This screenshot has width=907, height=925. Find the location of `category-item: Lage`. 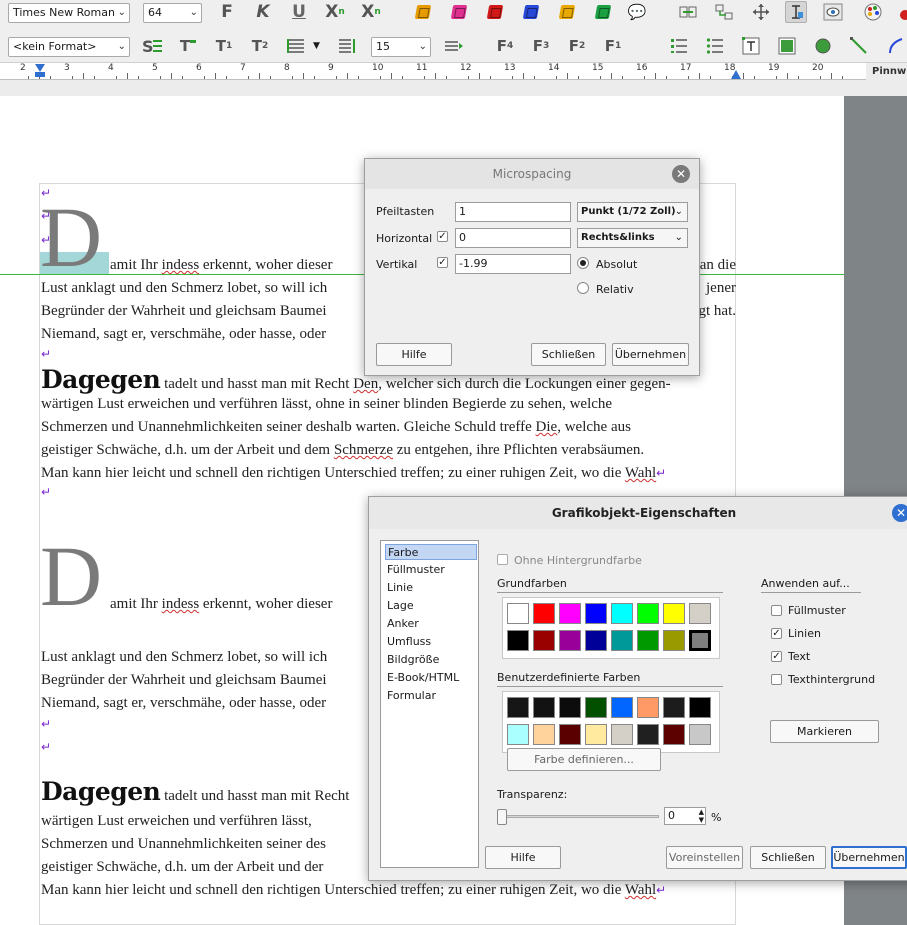

category-item: Lage is located at coordinates (432, 606).